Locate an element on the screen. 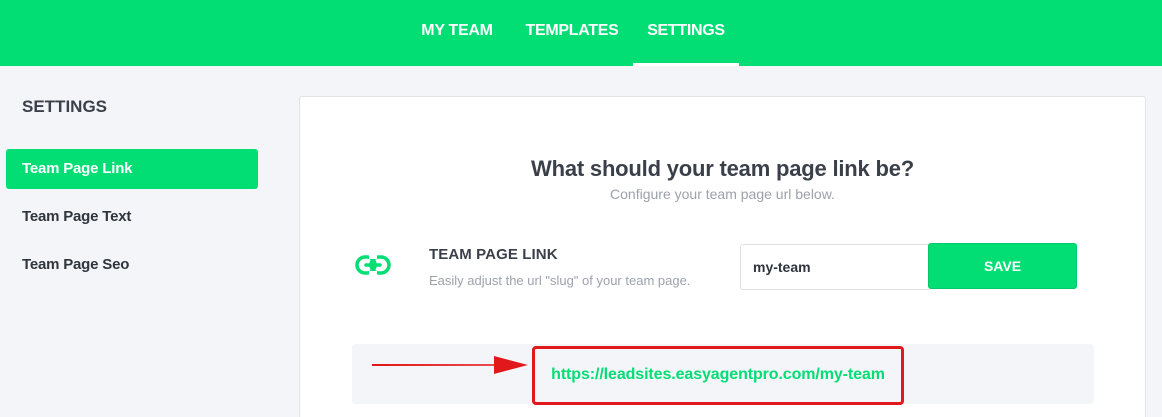 The width and height of the screenshot is (1162, 417). sidebar-item-team-page-text: Team Page Text is located at coordinates (132, 217).